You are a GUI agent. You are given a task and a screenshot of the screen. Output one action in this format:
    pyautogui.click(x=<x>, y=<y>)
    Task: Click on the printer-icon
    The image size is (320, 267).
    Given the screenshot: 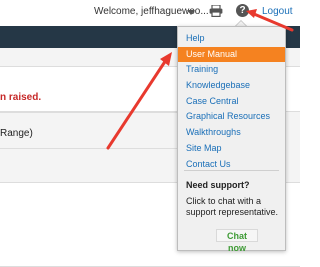 What is the action you would take?
    pyautogui.click(x=216, y=11)
    